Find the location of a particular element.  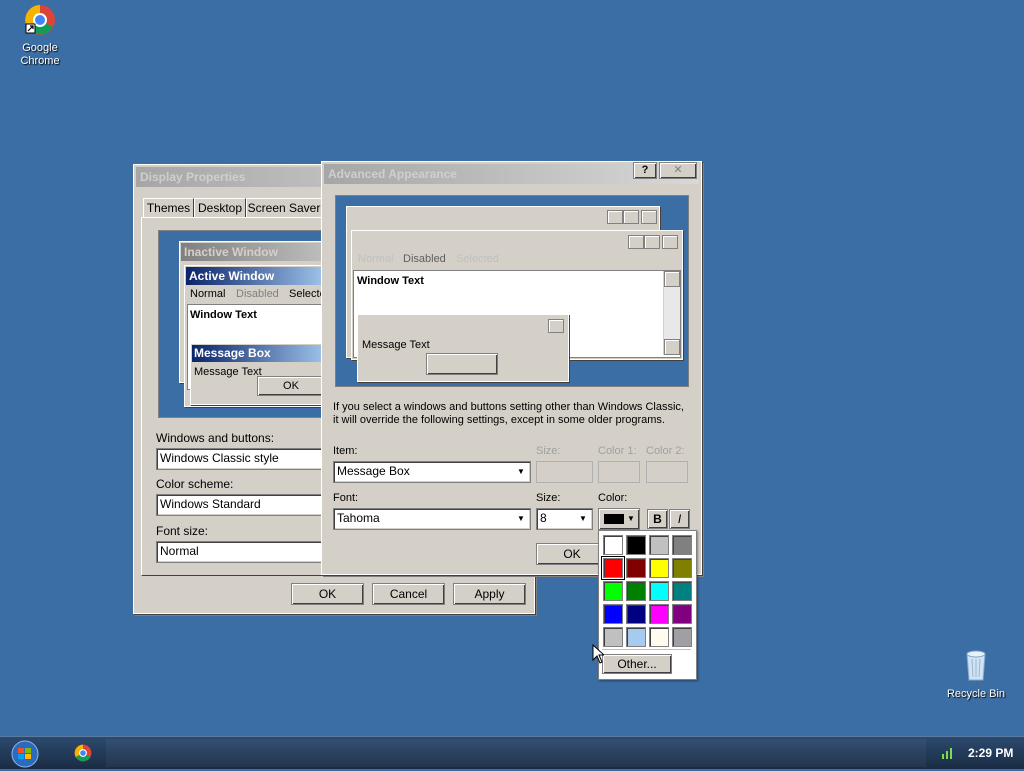

preview-menu-disabled: Disabled is located at coordinates (257, 294).